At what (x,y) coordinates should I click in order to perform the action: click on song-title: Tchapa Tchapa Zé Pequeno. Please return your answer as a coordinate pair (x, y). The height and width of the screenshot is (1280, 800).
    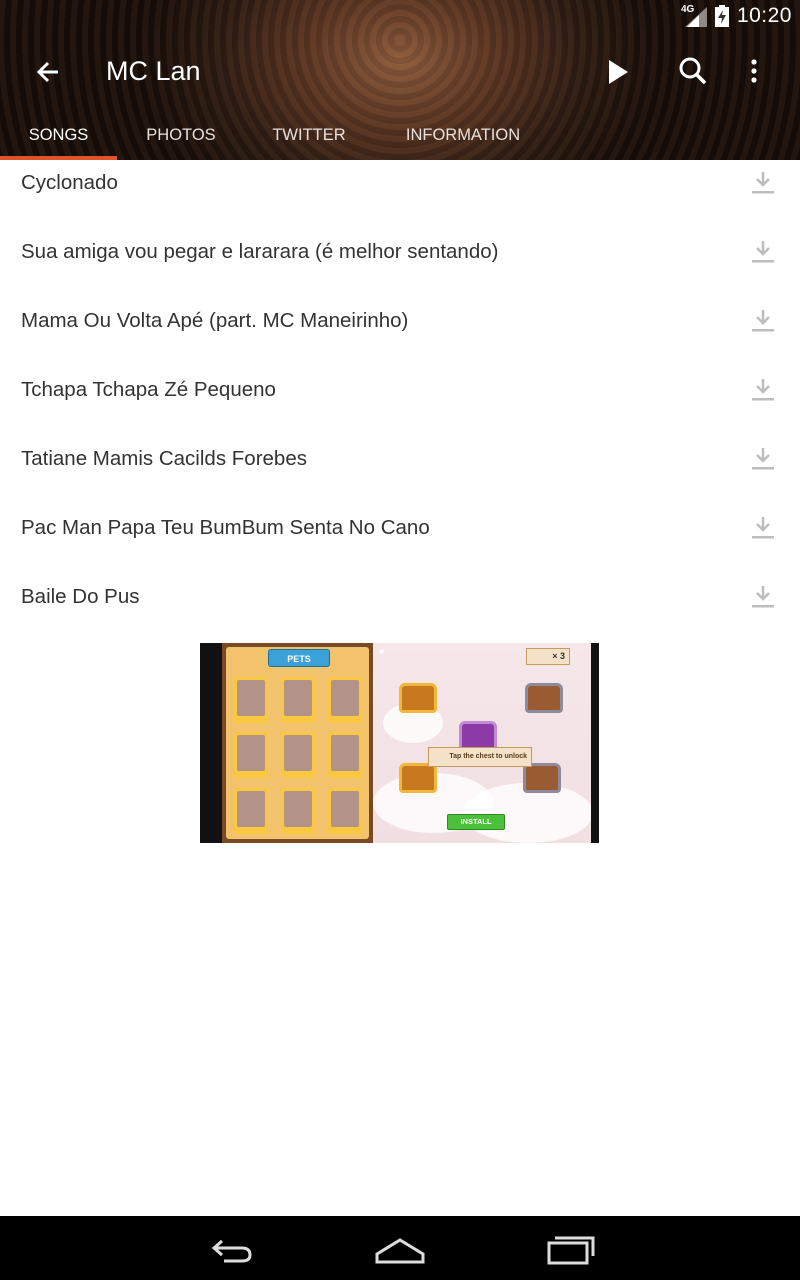
    Looking at the image, I should click on (148, 389).